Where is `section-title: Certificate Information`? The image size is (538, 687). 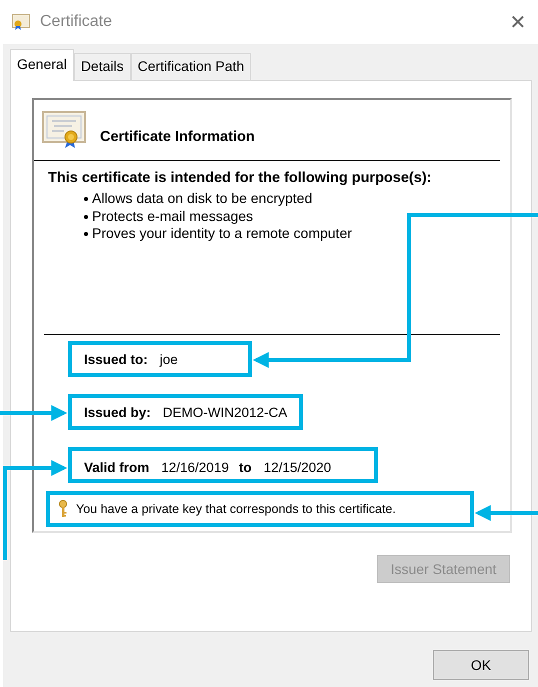
section-title: Certificate Information is located at coordinates (177, 137).